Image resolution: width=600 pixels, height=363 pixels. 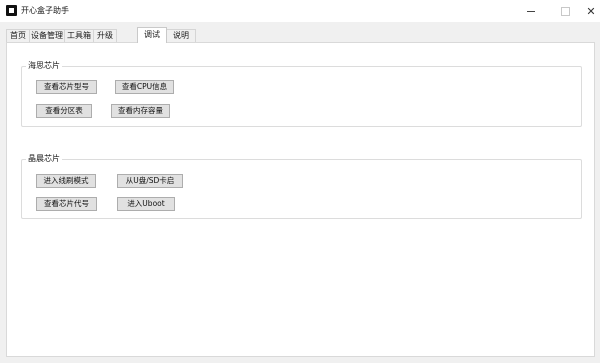 I want to click on minimize-button, so click(x=531, y=11).